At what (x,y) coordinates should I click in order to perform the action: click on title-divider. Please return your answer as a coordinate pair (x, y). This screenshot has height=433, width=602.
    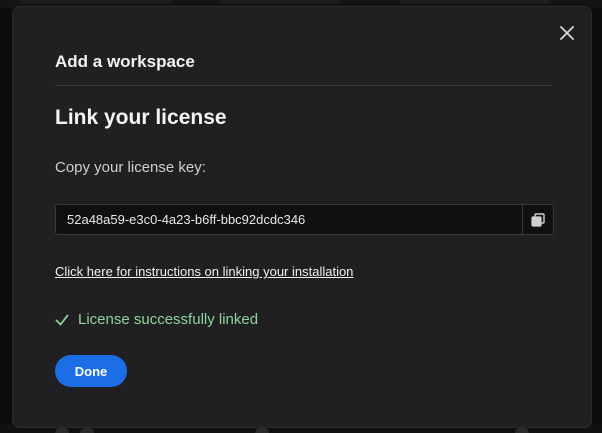
    Looking at the image, I should click on (303, 85).